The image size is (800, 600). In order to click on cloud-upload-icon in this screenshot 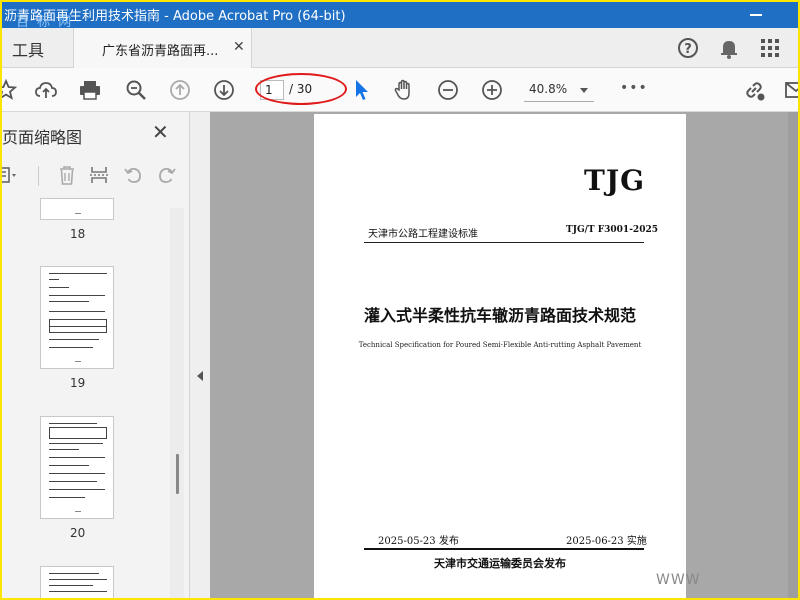, I will do `click(46, 90)`.